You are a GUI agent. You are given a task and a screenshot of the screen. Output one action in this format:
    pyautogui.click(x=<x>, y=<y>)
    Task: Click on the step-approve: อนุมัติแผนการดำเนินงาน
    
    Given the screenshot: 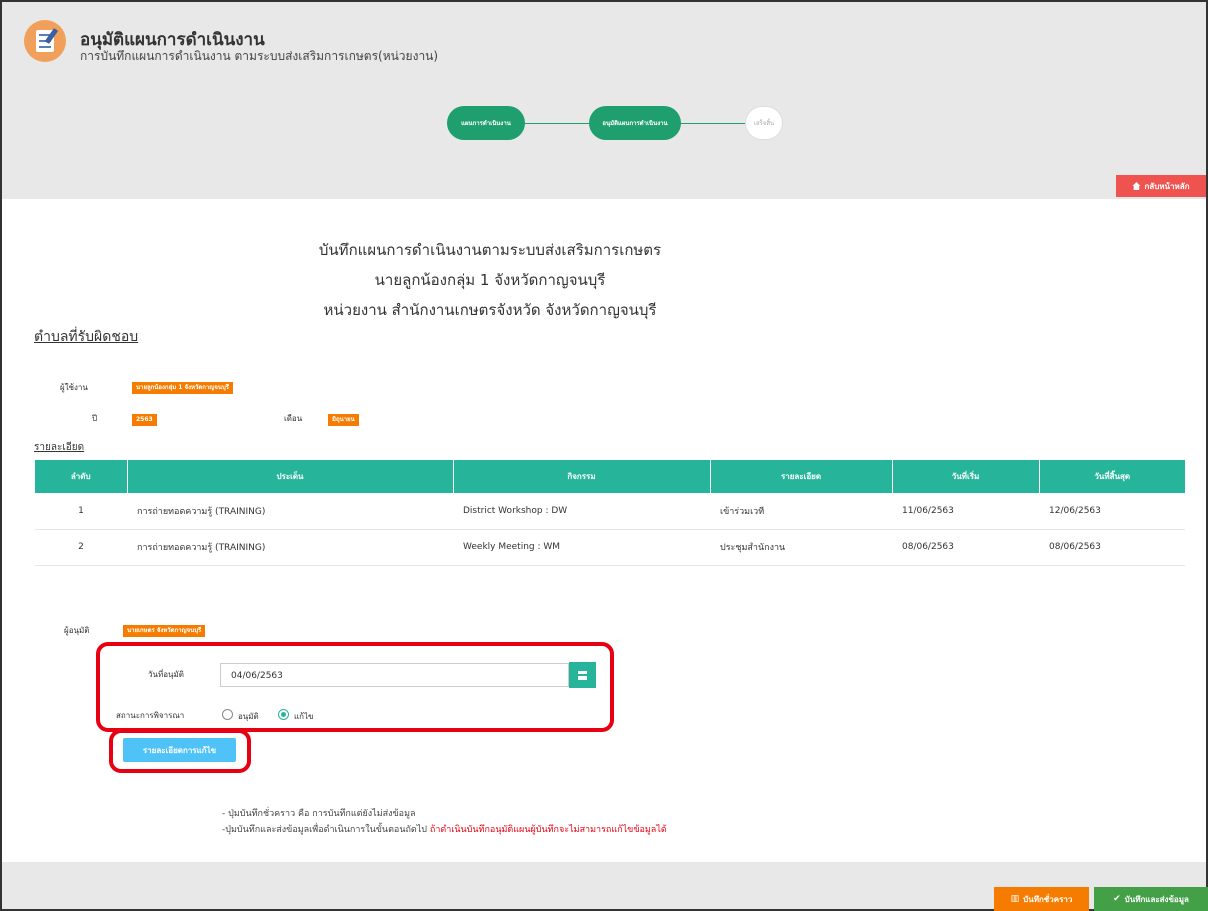 What is the action you would take?
    pyautogui.click(x=635, y=123)
    